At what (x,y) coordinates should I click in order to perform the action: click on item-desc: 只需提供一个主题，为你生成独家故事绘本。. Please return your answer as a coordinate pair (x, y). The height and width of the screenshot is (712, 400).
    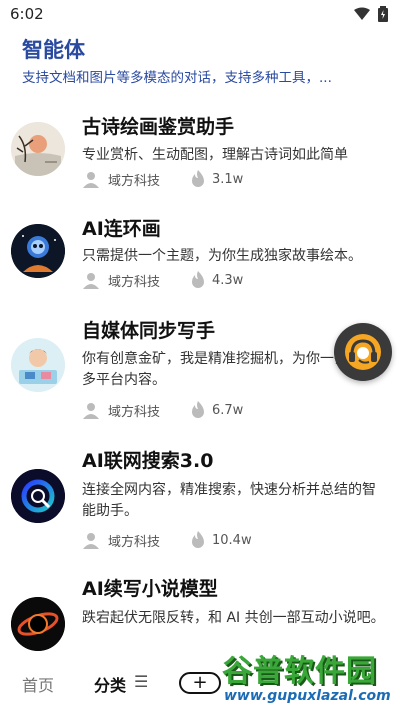
    Looking at the image, I should click on (222, 256).